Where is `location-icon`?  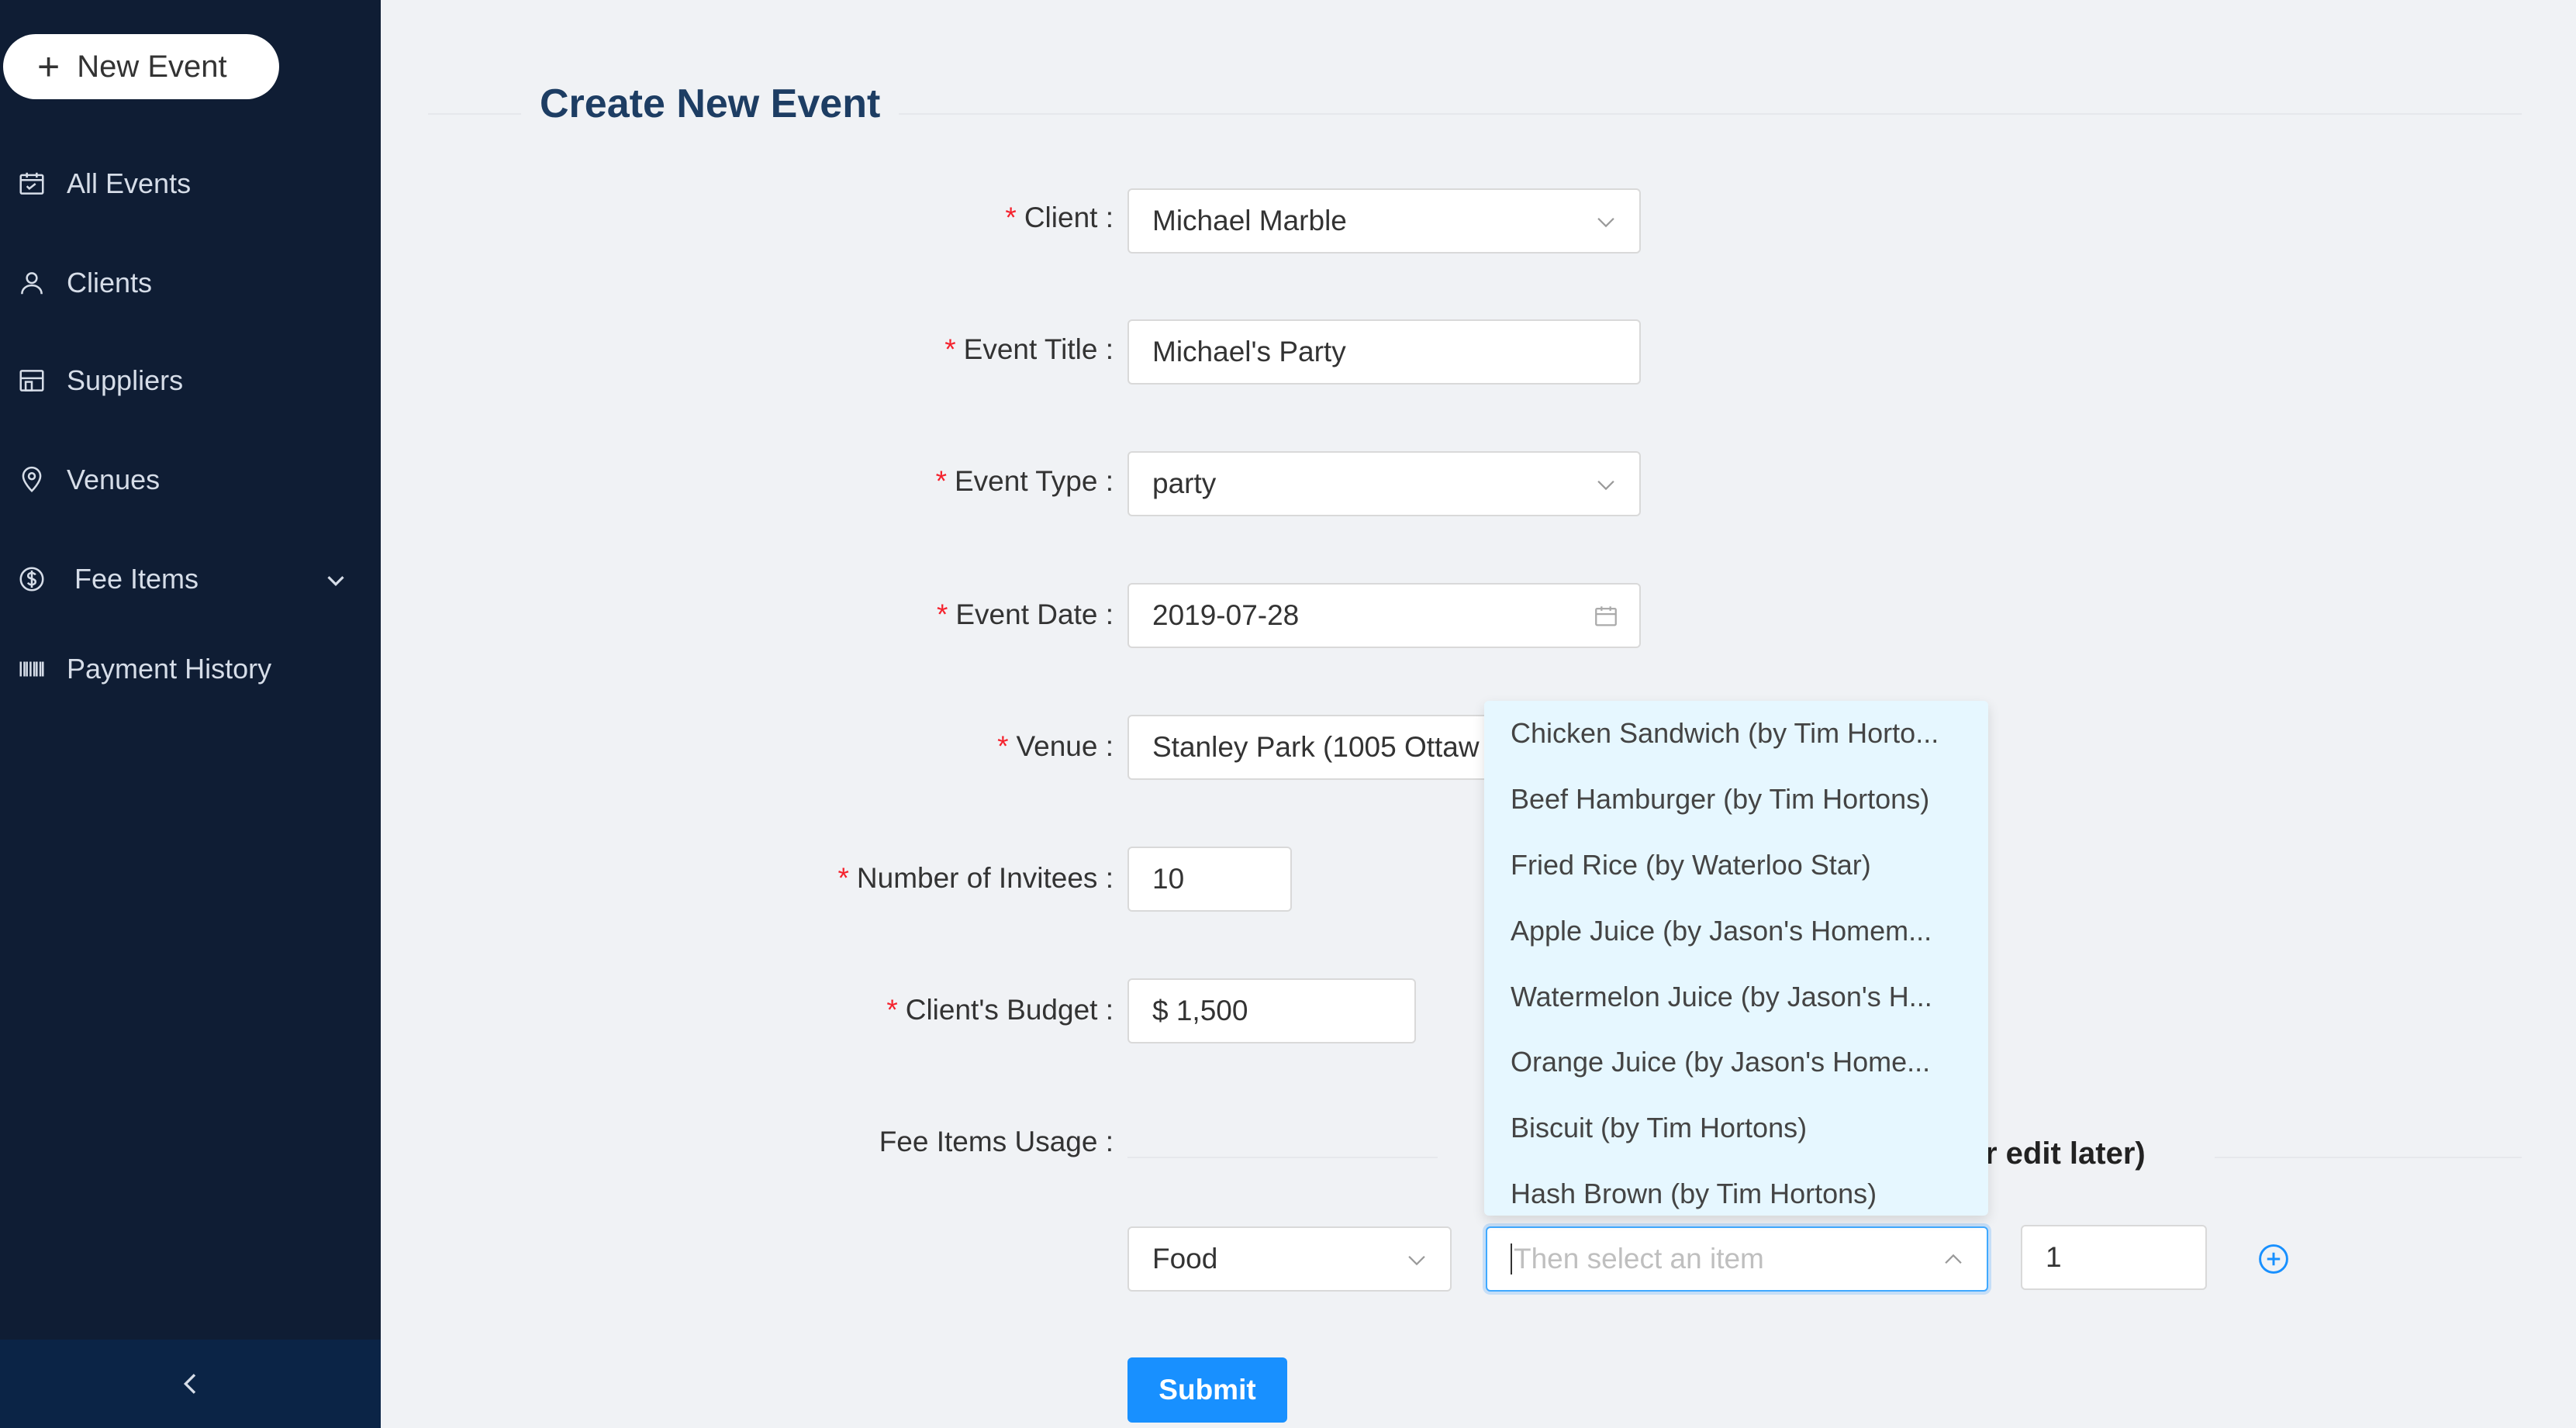 location-icon is located at coordinates (32, 480).